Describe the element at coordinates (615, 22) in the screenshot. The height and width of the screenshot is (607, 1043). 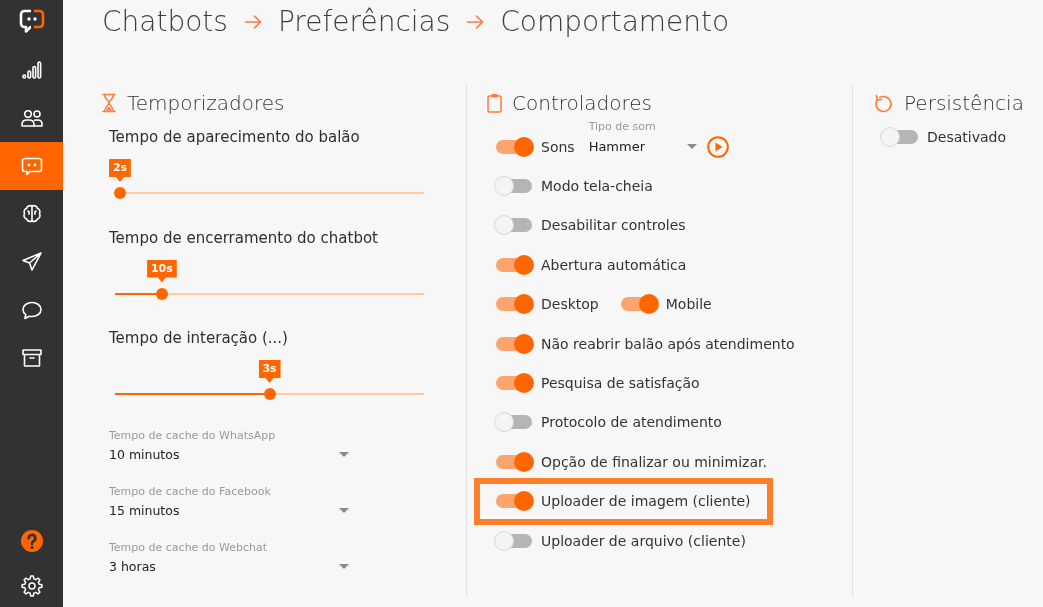
I see `page-title: Comportamento` at that location.